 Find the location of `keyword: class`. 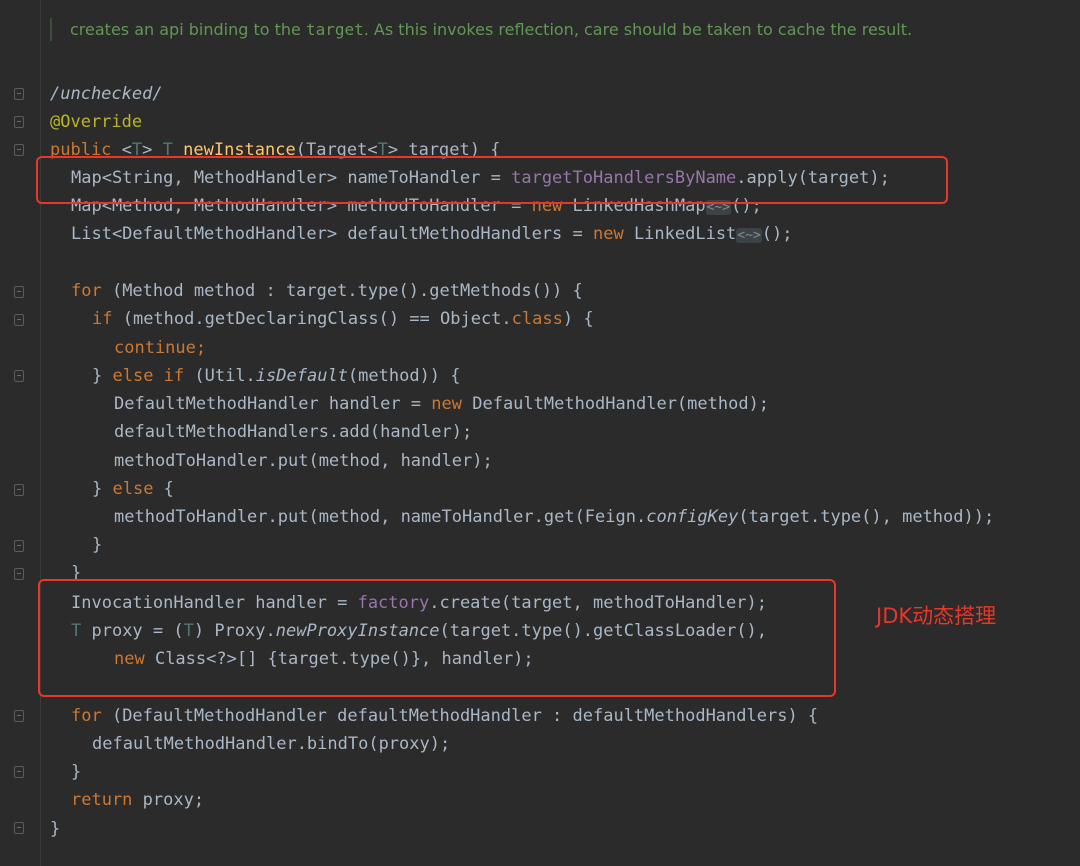

keyword: class is located at coordinates (537, 319).